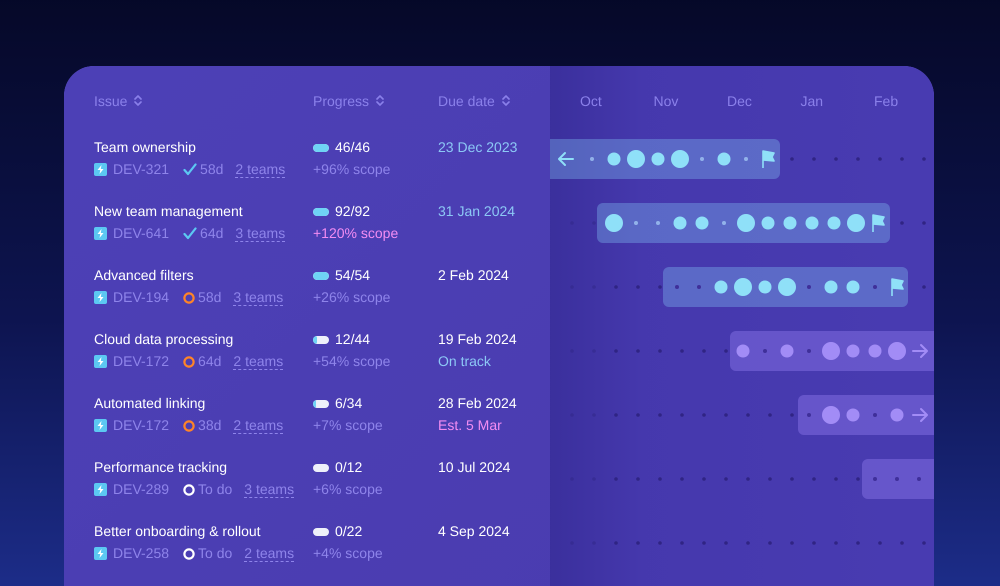  I want to click on issue-title: Cloud data processing, so click(164, 339).